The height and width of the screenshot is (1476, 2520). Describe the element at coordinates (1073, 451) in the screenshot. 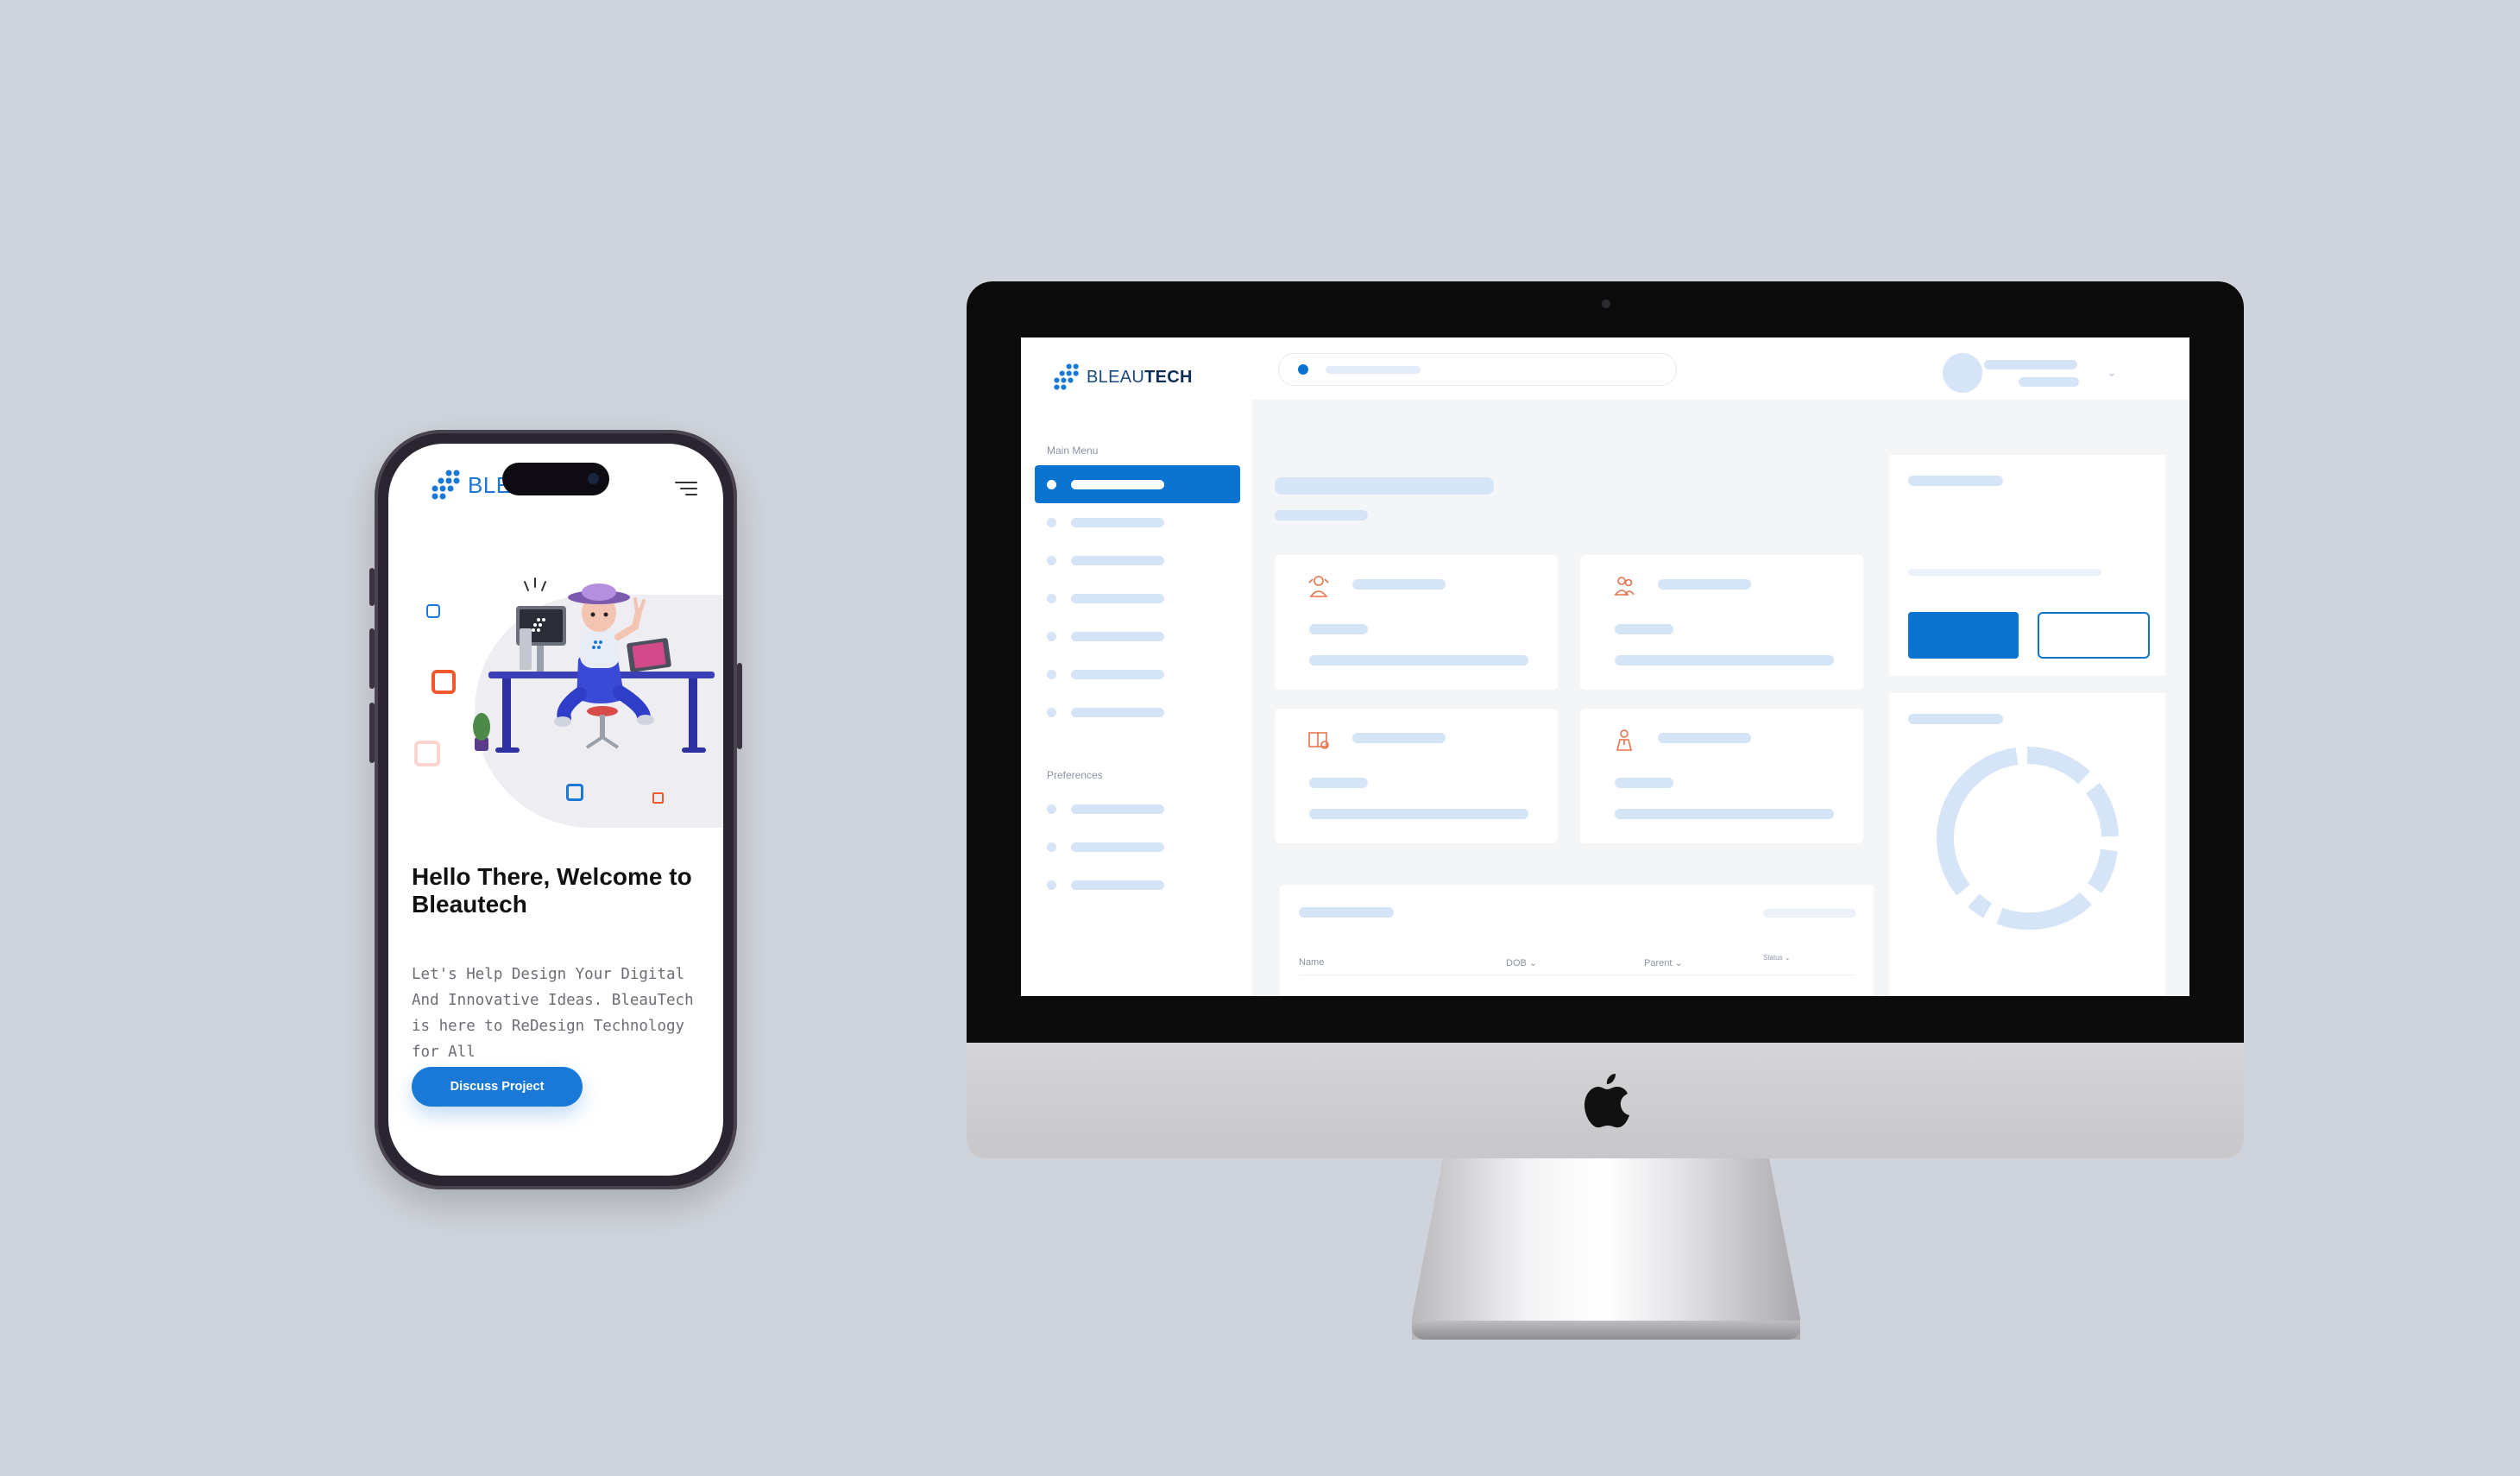

I see `main-menu-label: Main Menu` at that location.